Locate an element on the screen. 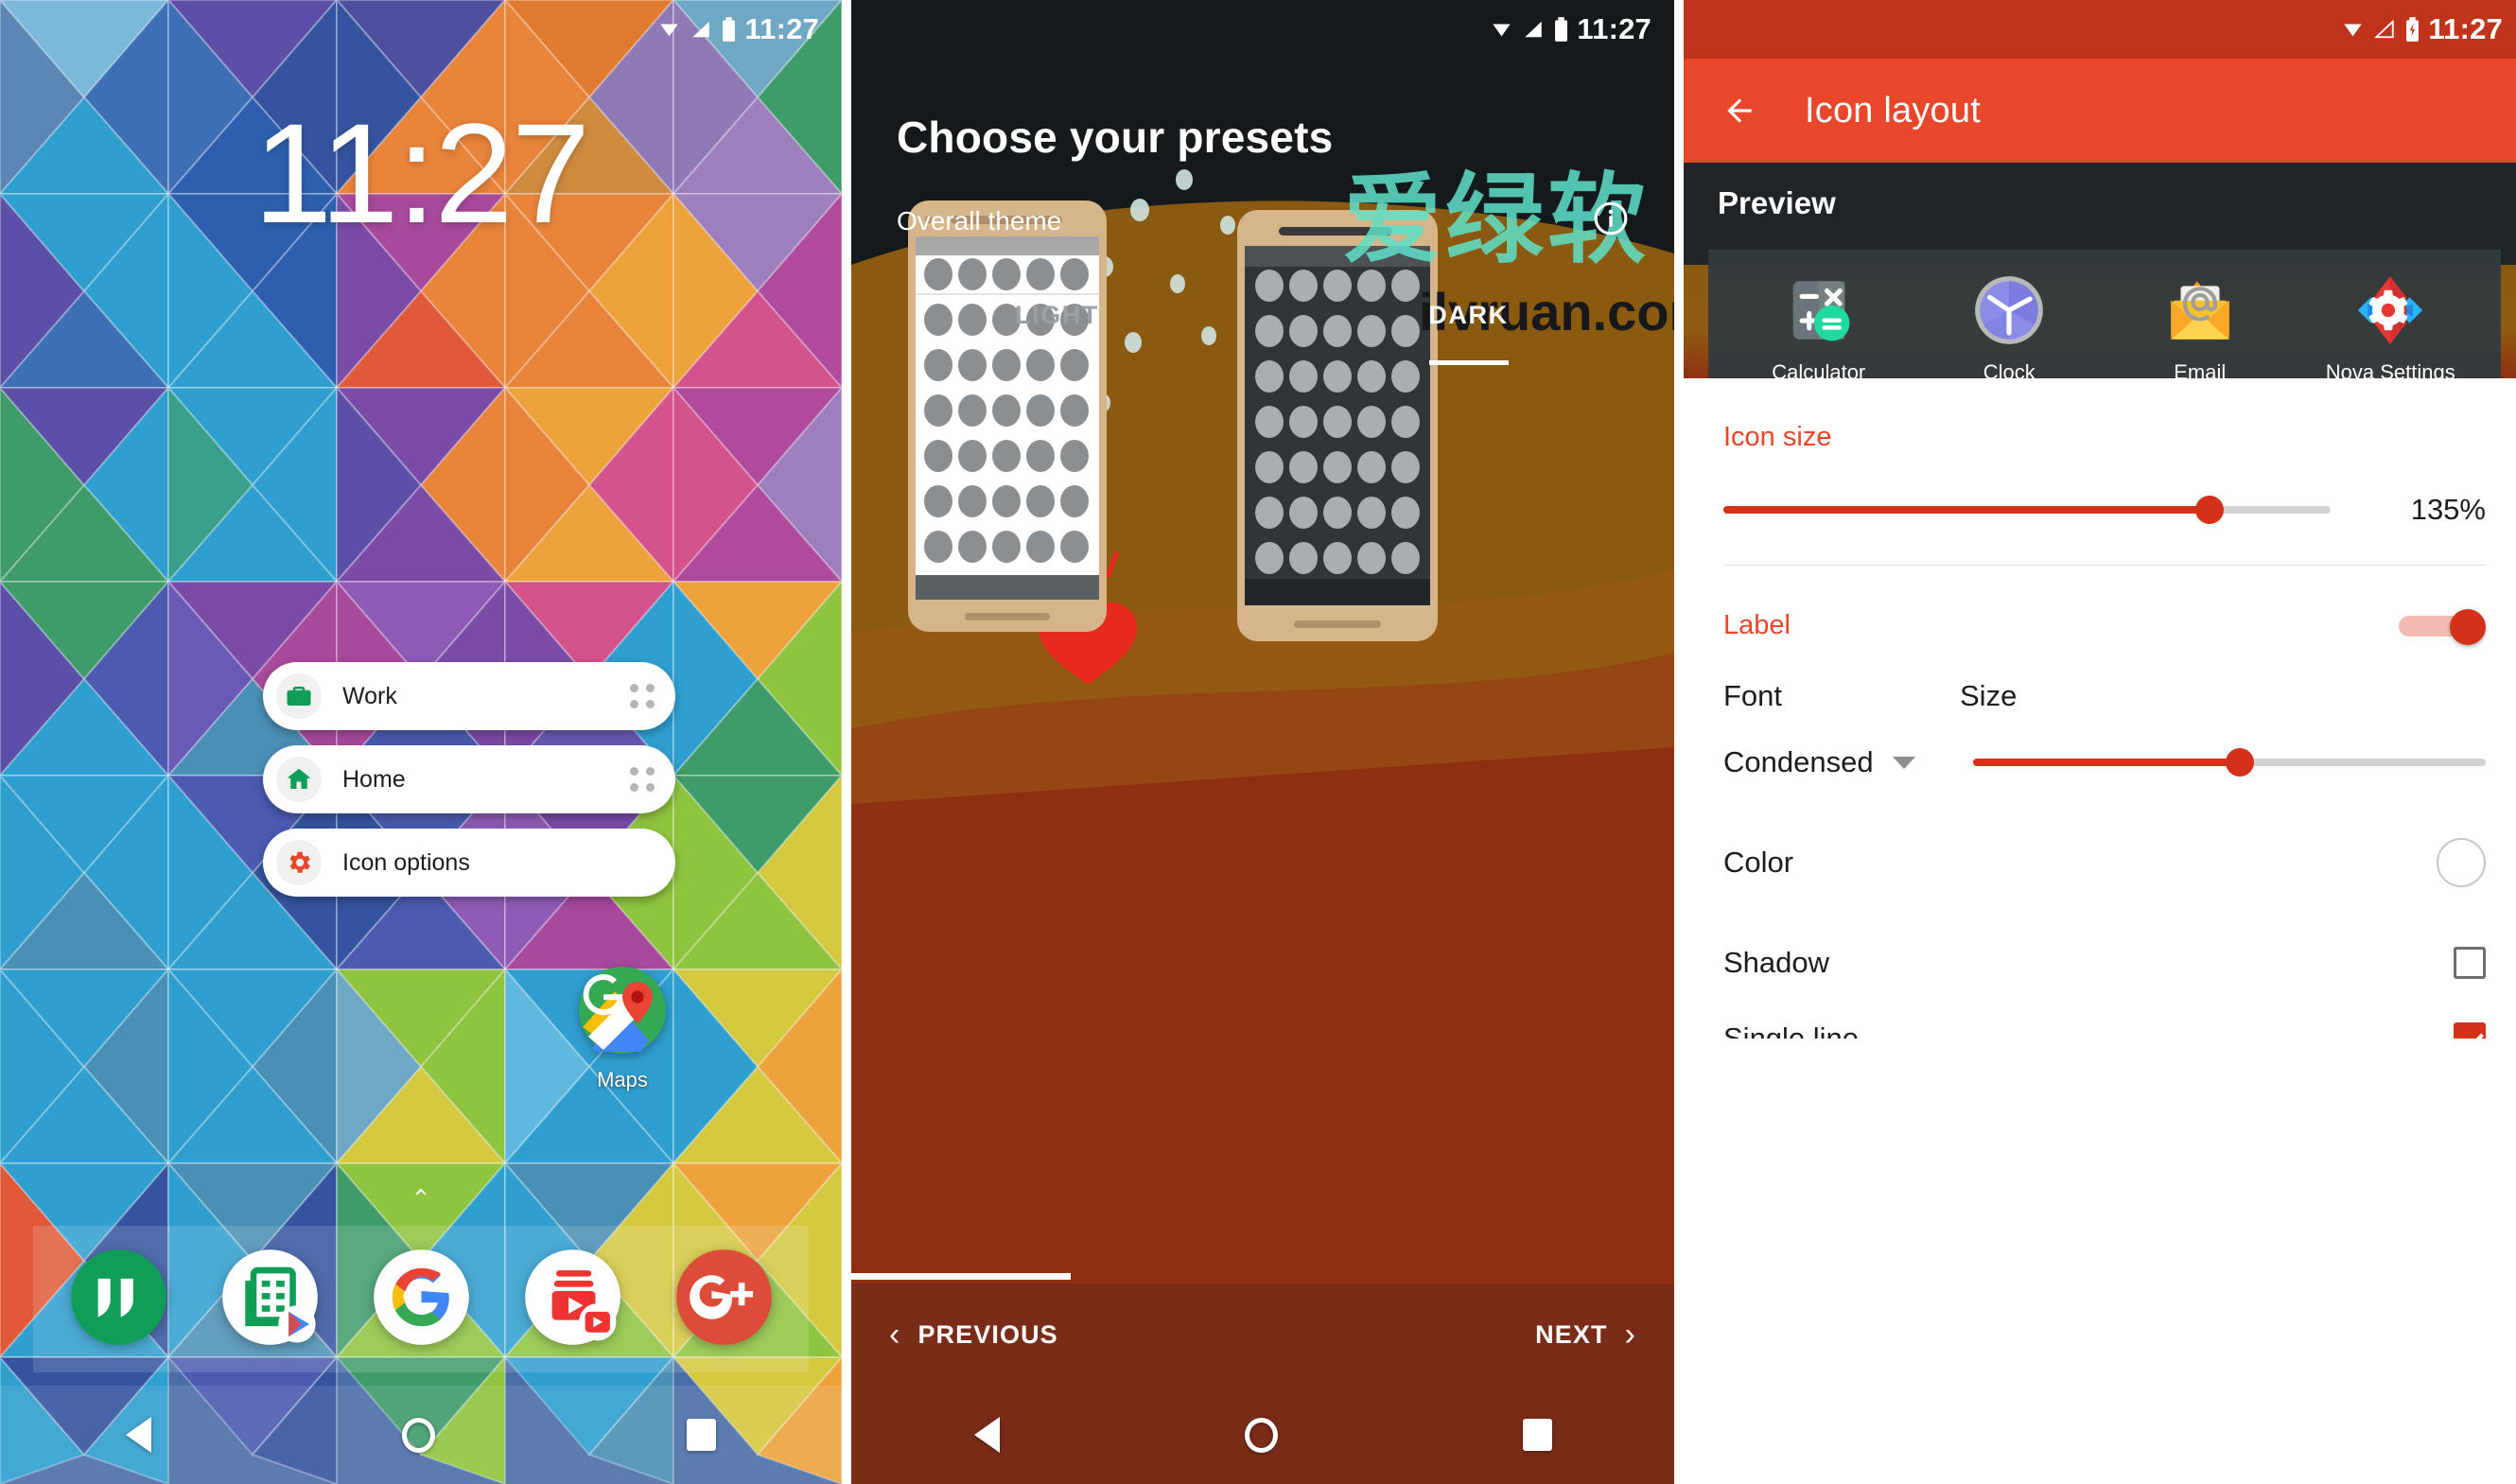 This screenshot has width=2516, height=1484. app-bar: Icon layout is located at coordinates (2100, 111).